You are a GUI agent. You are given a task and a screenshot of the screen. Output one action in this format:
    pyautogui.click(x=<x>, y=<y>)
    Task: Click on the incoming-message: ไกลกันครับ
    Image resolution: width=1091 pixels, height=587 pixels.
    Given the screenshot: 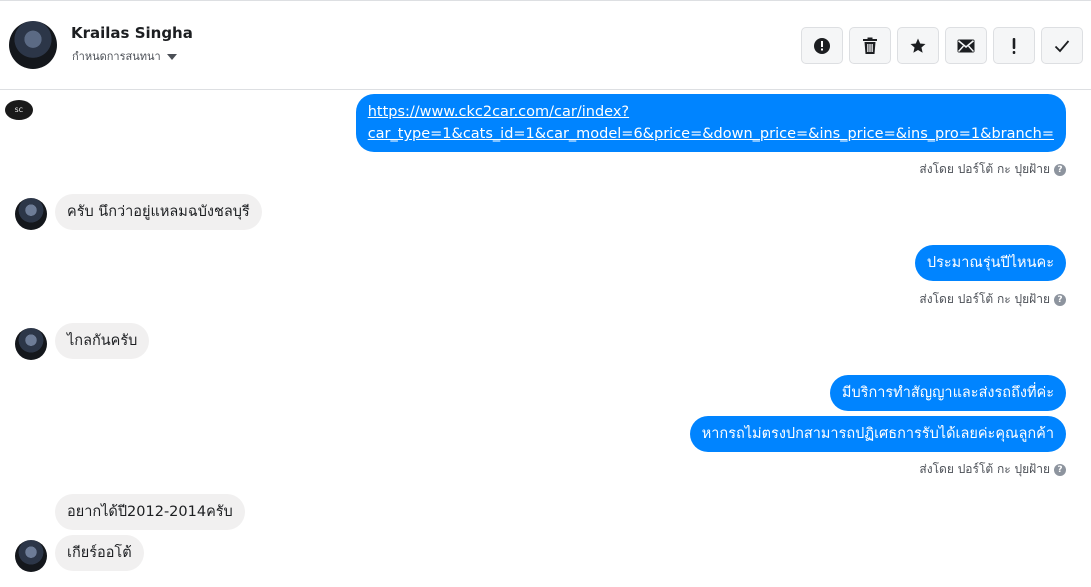 What is the action you would take?
    pyautogui.click(x=102, y=341)
    